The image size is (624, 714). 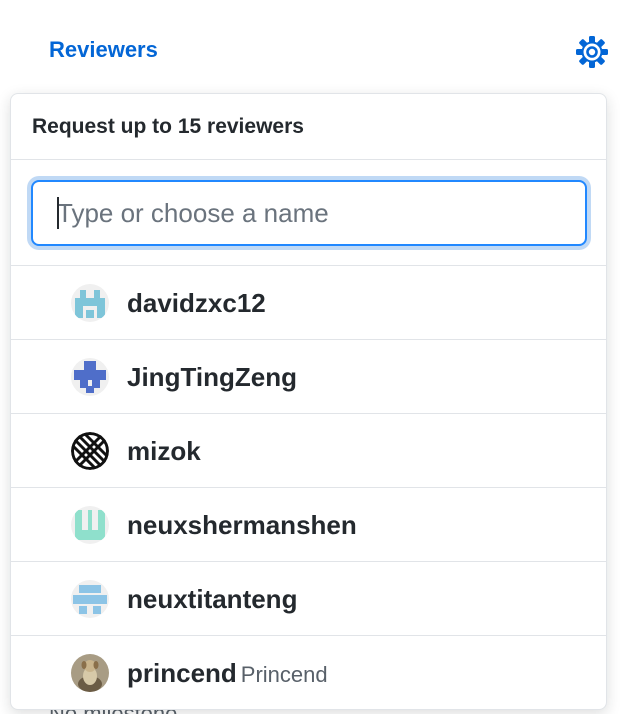 I want to click on reviewer-item-neuxtitanteng: neuxtitanteng, so click(x=308, y=599).